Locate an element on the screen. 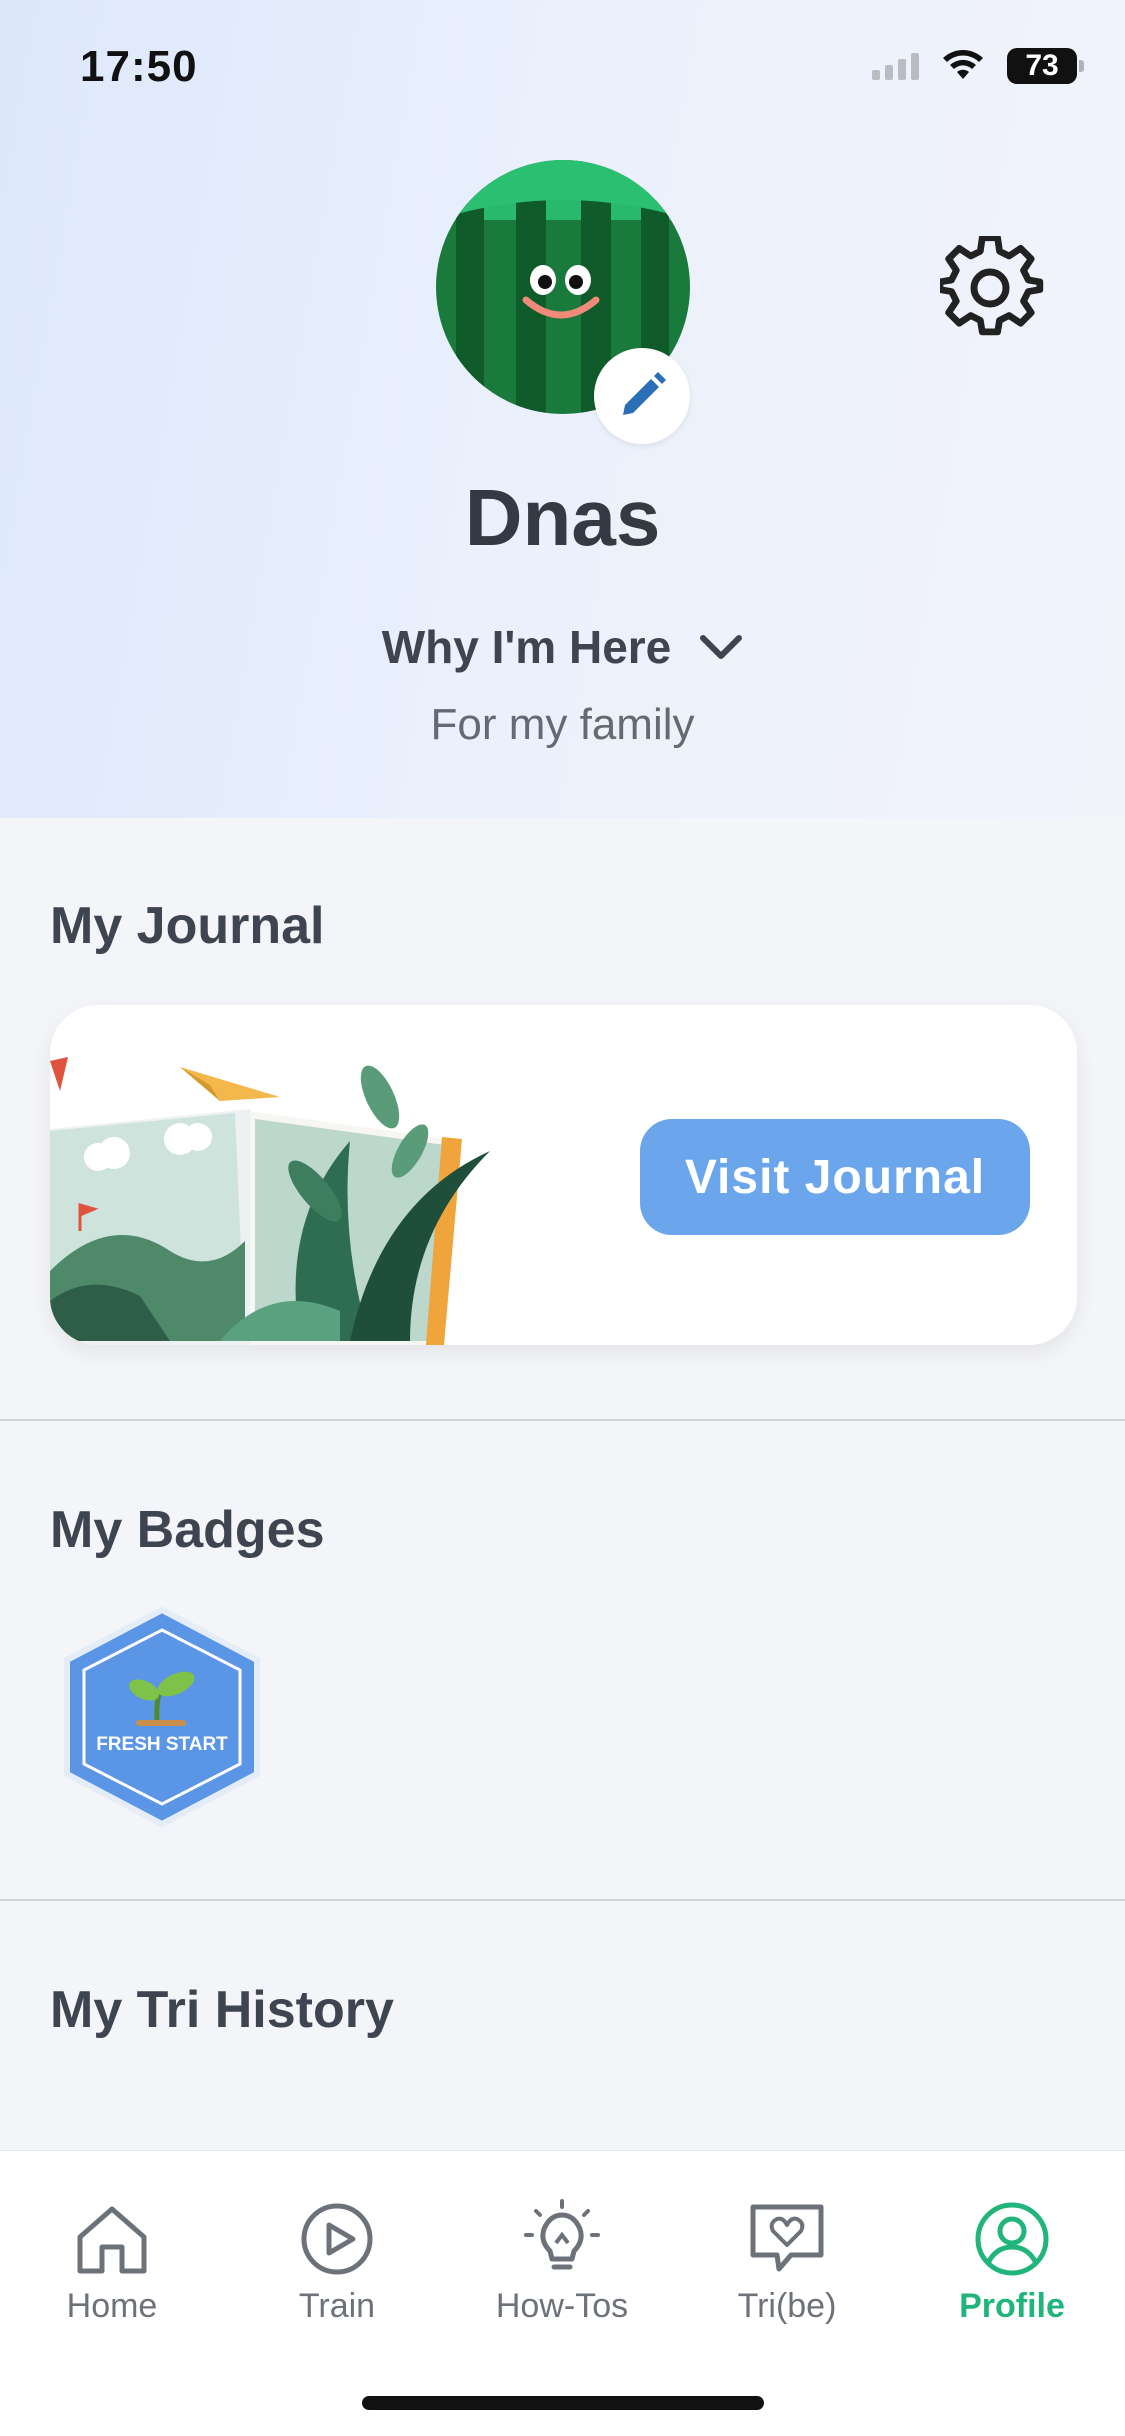 The height and width of the screenshot is (2436, 1125). pencil-icon is located at coordinates (644, 393).